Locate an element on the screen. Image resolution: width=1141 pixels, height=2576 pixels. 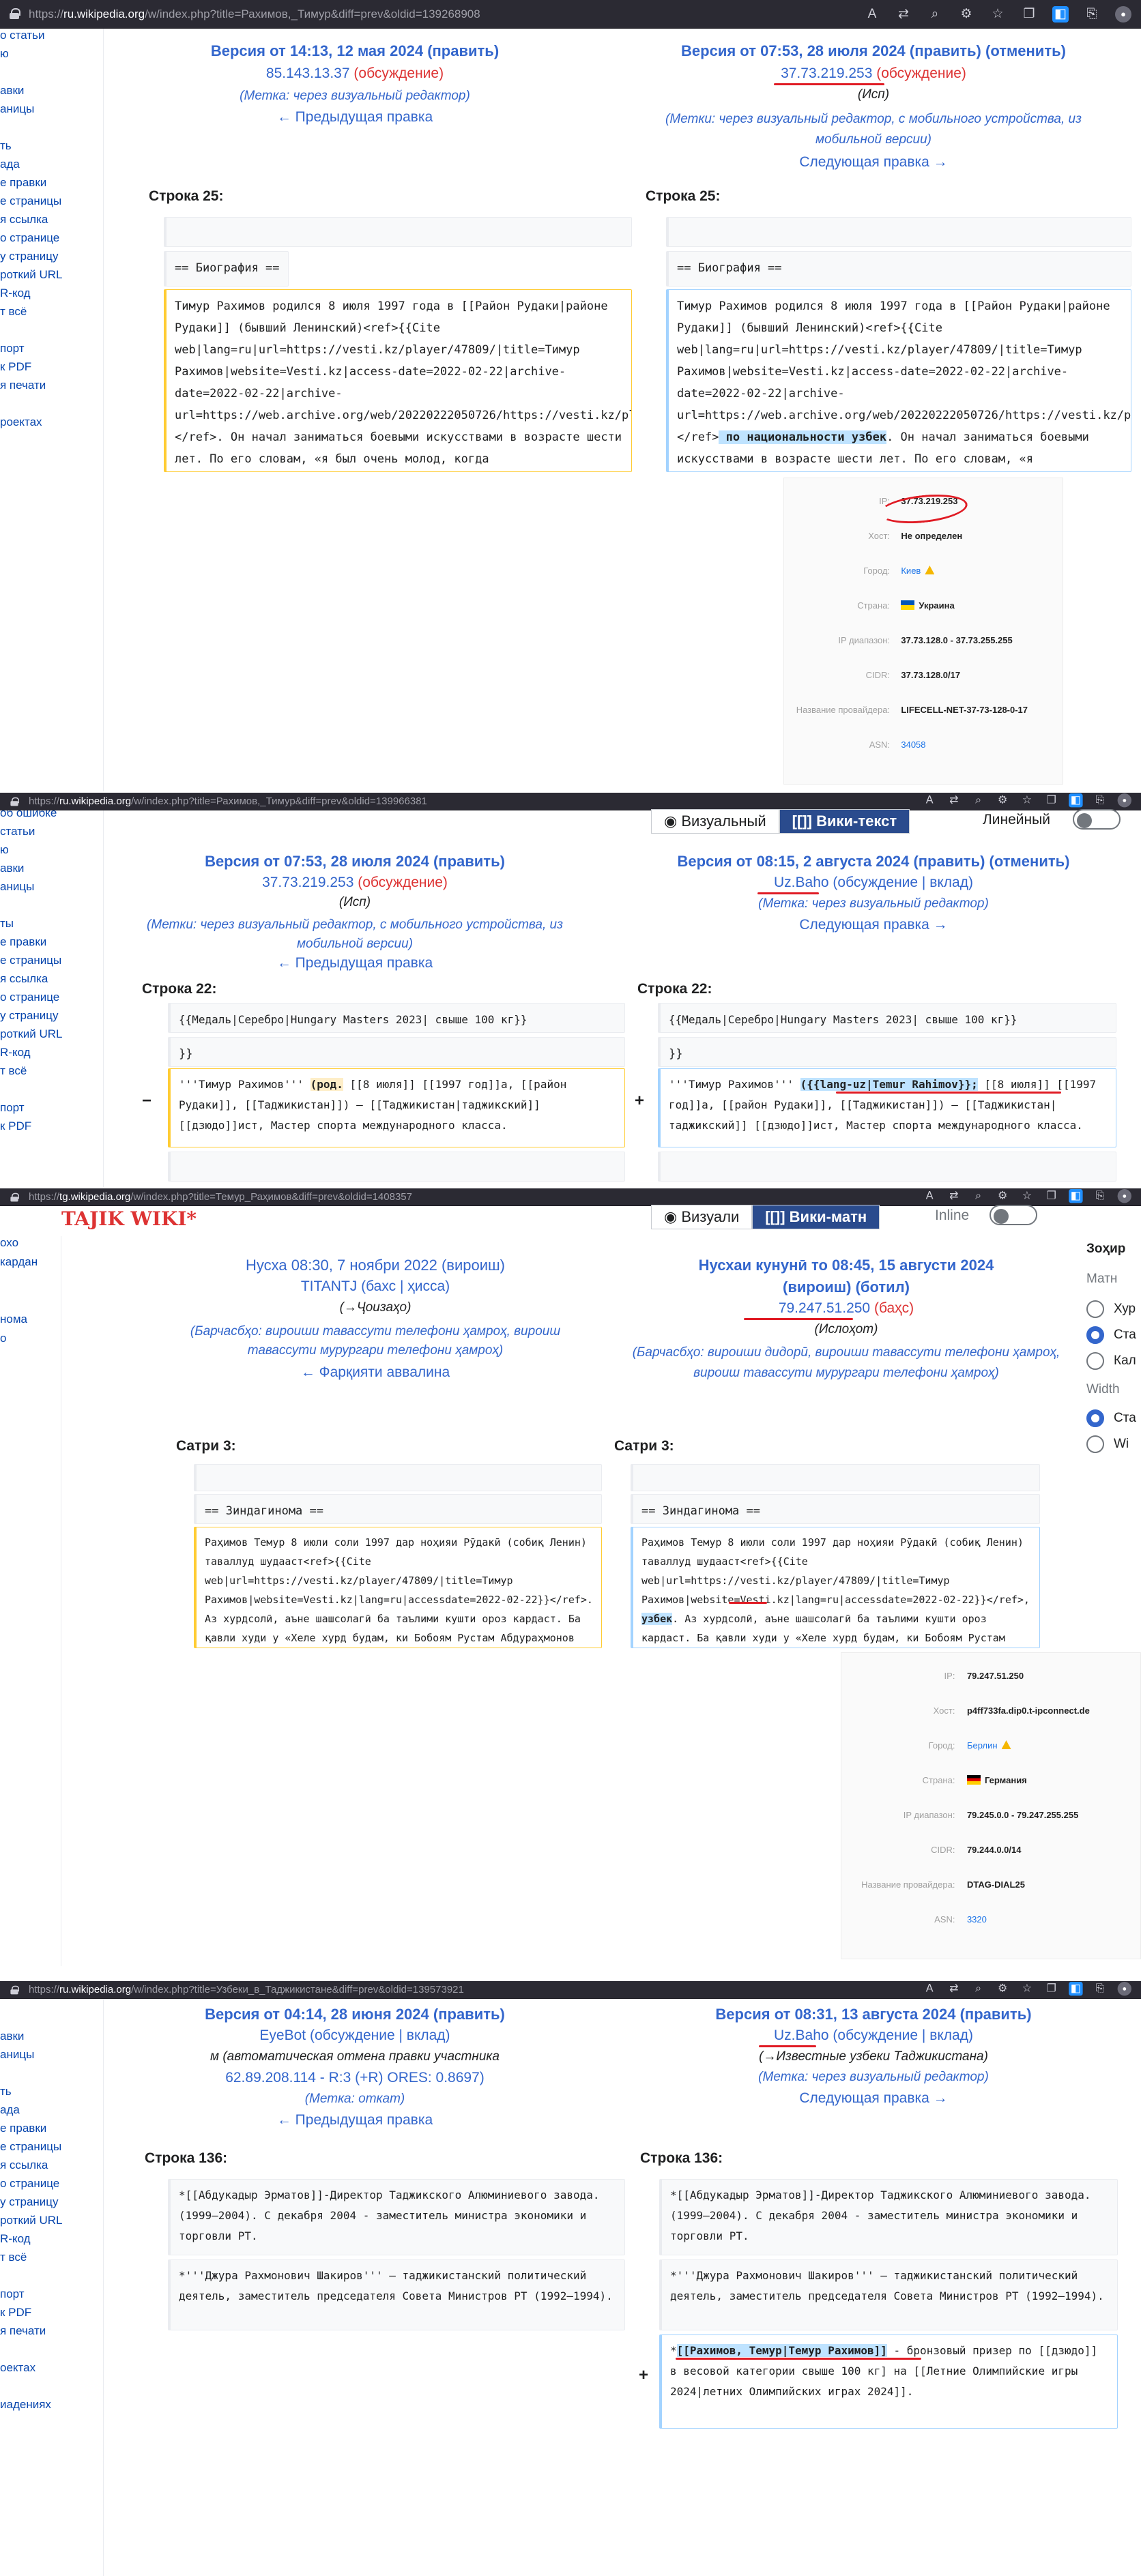
sidebar-item: оектах is located at coordinates (17, 2368).